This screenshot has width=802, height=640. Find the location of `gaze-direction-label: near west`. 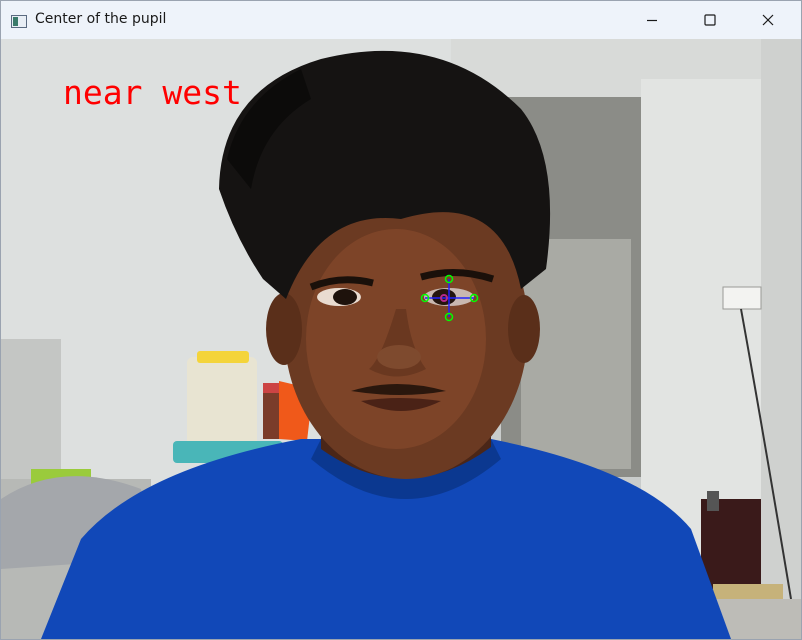

gaze-direction-label: near west is located at coordinates (152, 92).